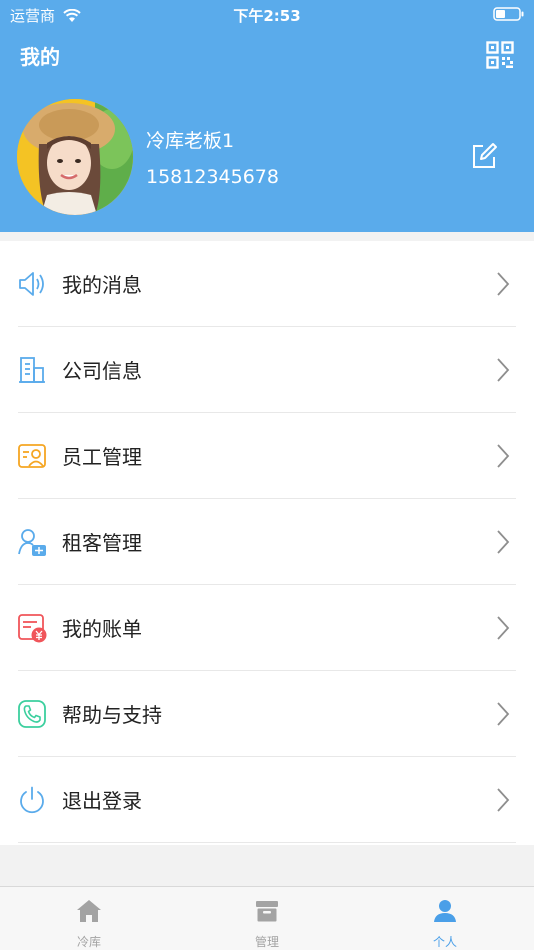 The height and width of the screenshot is (950, 534). What do you see at coordinates (102, 801) in the screenshot?
I see `menu-item-label: 退出登录` at bounding box center [102, 801].